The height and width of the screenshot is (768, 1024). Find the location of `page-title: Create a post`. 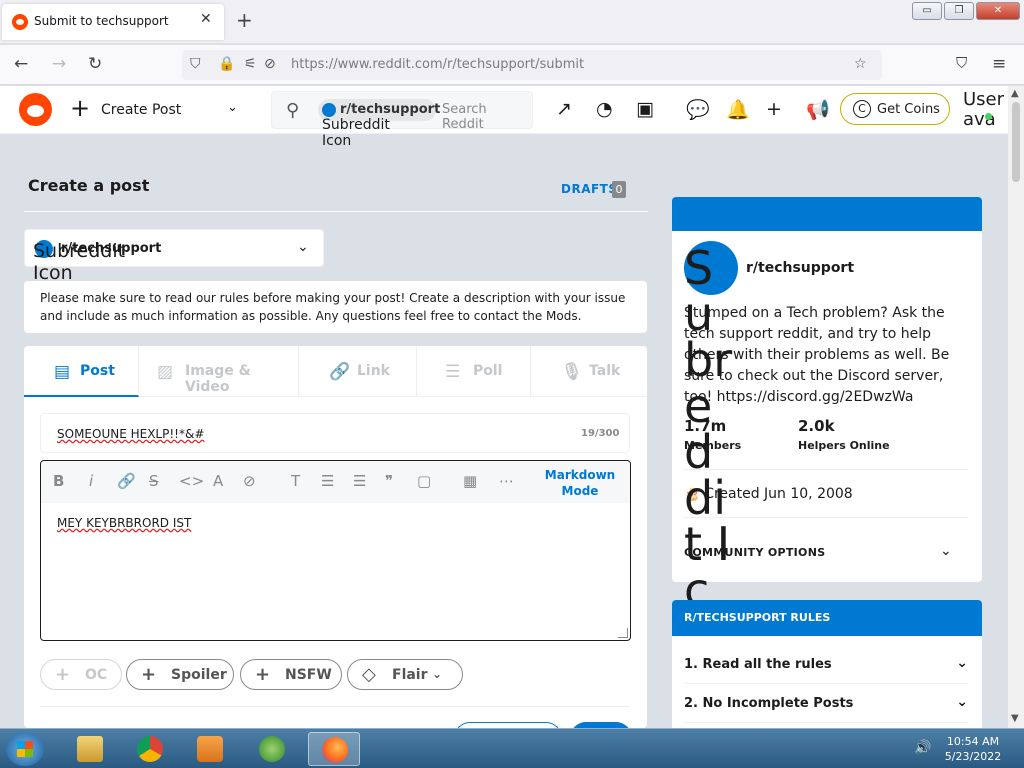

page-title: Create a post is located at coordinates (89, 185).